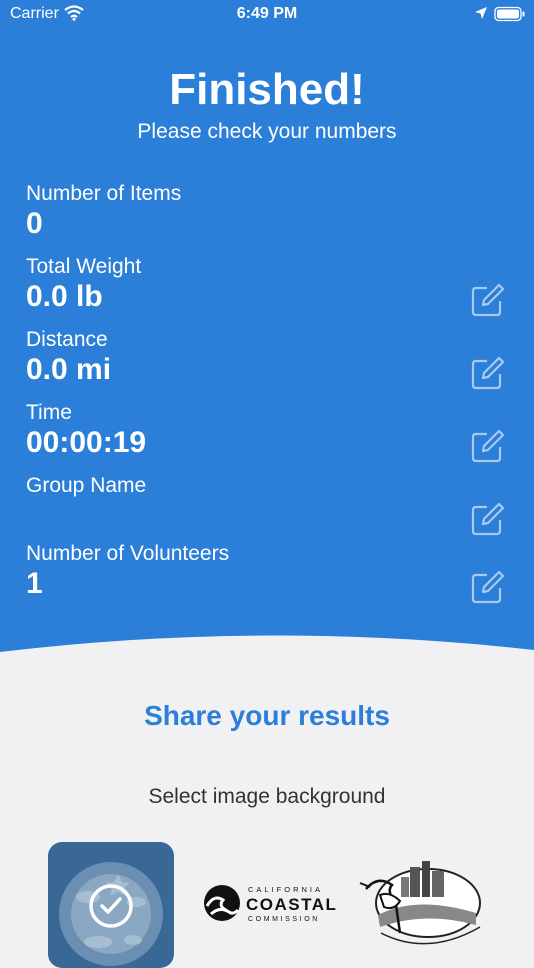 Image resolution: width=534 pixels, height=968 pixels. Describe the element at coordinates (34, 583) in the screenshot. I see `number-of-volunteers-value: 1` at that location.